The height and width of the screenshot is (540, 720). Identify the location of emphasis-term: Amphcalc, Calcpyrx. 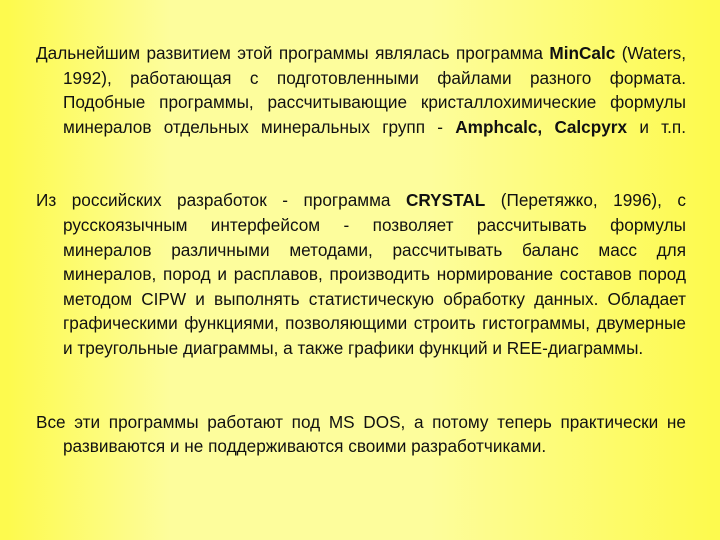
(541, 126).